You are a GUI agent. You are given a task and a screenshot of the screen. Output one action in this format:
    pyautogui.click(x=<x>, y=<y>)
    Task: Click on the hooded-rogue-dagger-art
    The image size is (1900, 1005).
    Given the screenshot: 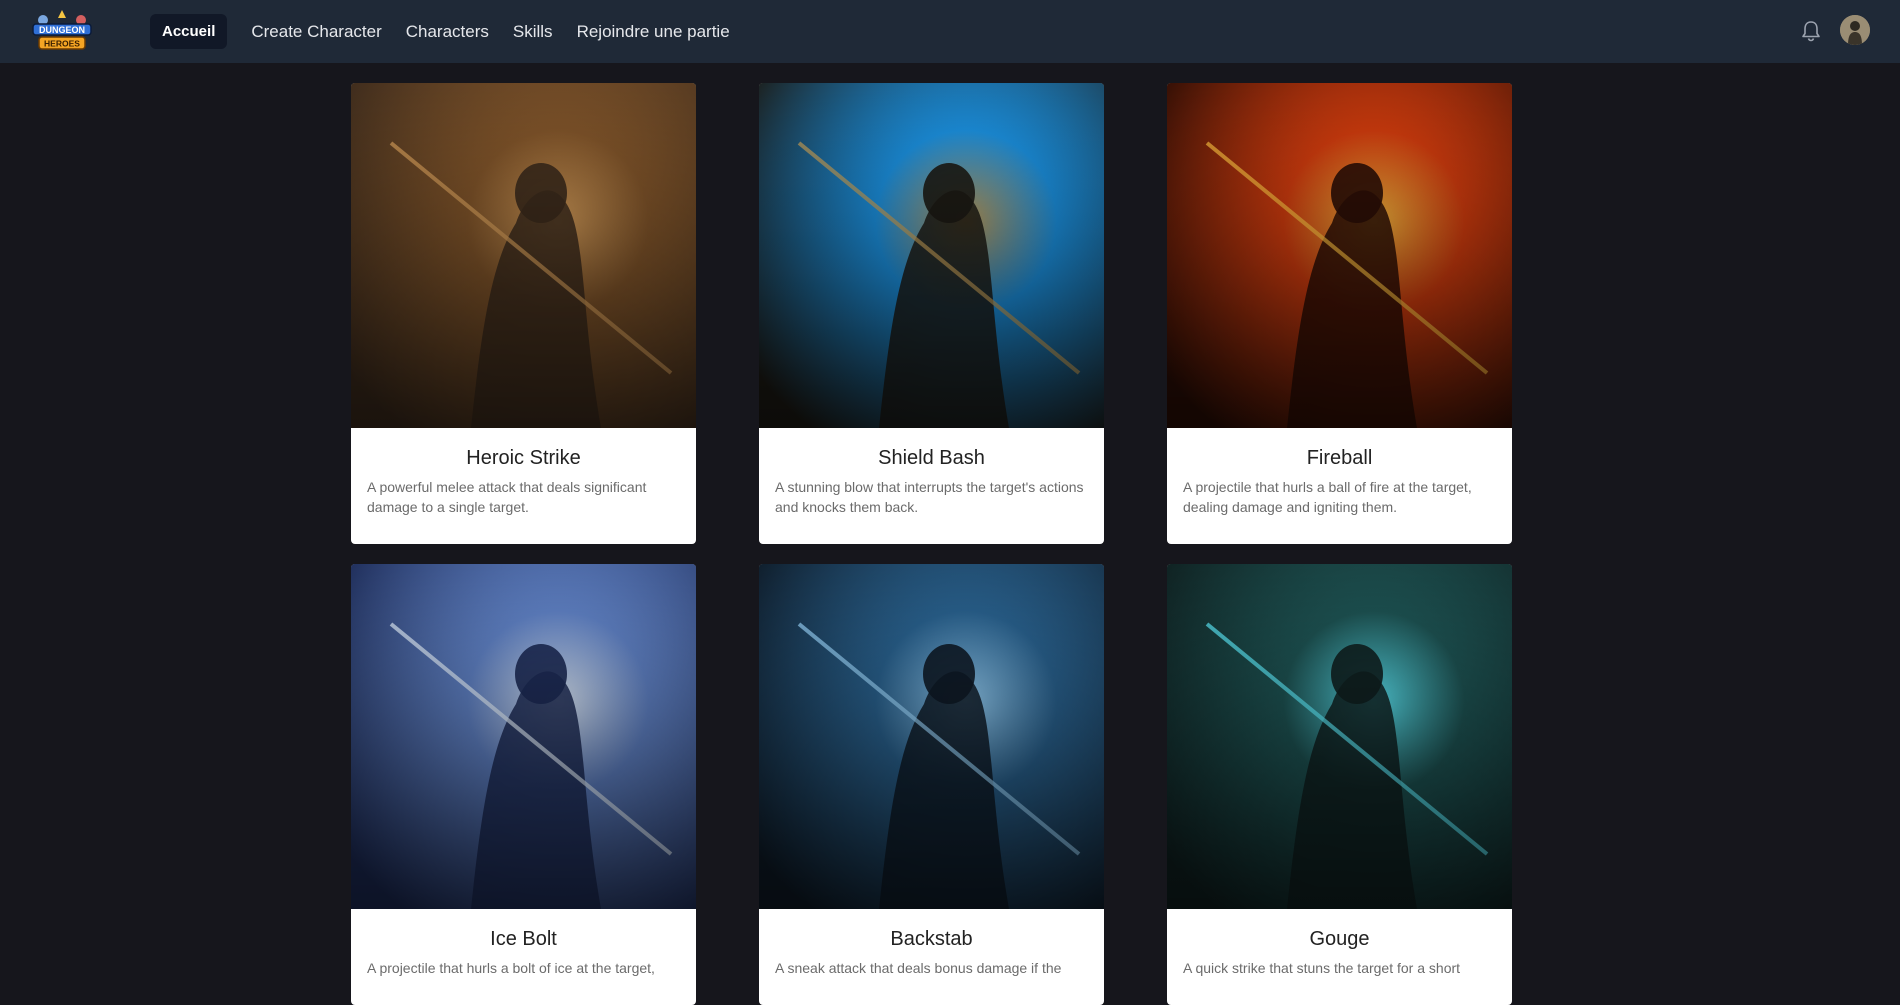 What is the action you would take?
    pyautogui.click(x=931, y=736)
    